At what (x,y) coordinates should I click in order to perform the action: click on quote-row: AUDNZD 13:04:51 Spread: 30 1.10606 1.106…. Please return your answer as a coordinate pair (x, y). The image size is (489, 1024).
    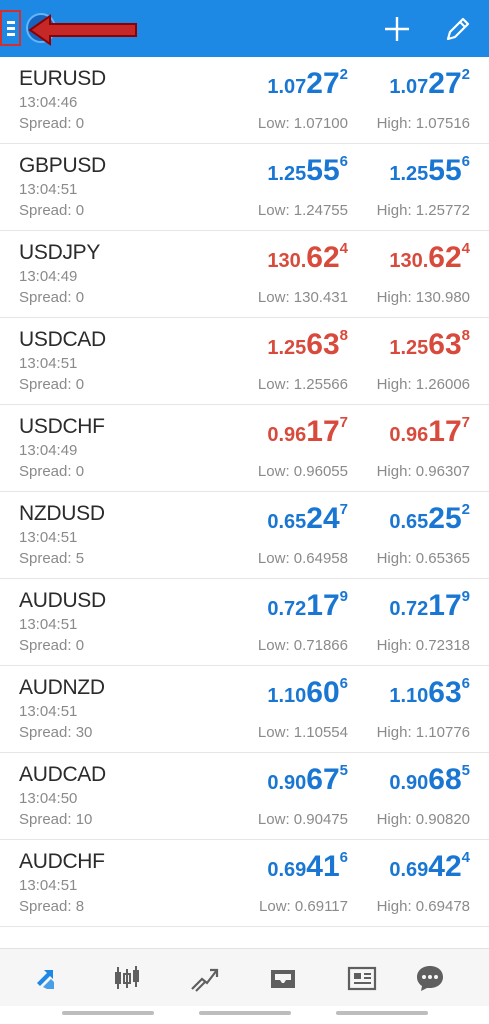
    Looking at the image, I should click on (244, 709).